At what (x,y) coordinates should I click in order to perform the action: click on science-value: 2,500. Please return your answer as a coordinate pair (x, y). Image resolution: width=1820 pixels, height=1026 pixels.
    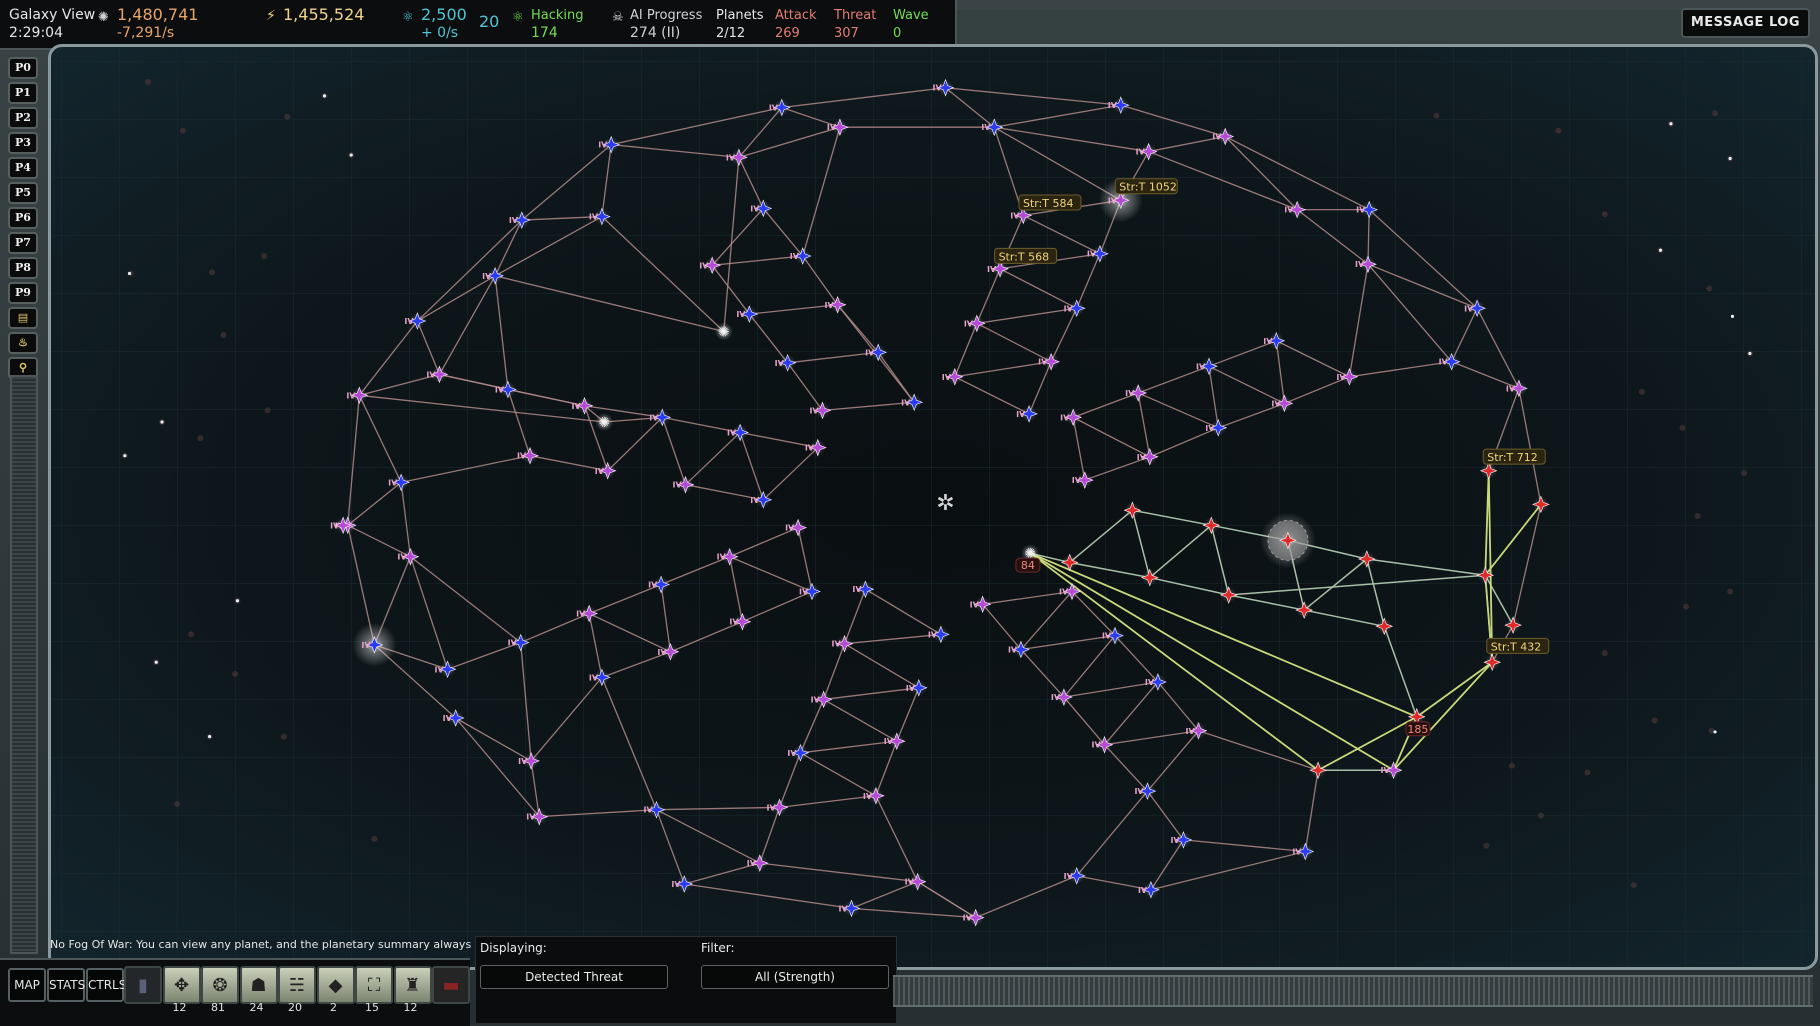
    Looking at the image, I should click on (444, 14).